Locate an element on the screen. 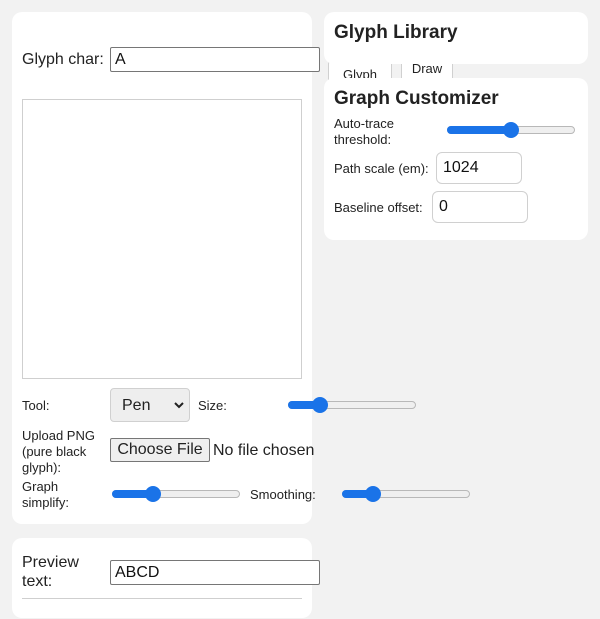  tool-label: Tool: is located at coordinates (36, 405).